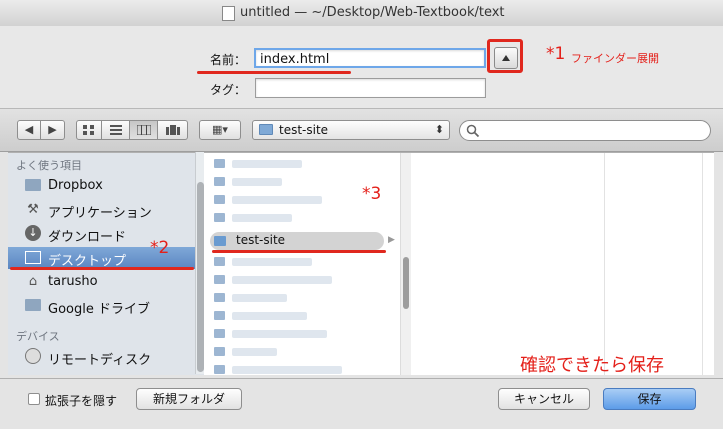 This screenshot has height=429, width=723. What do you see at coordinates (274, 72) in the screenshot?
I see `annotation-underline-name` at bounding box center [274, 72].